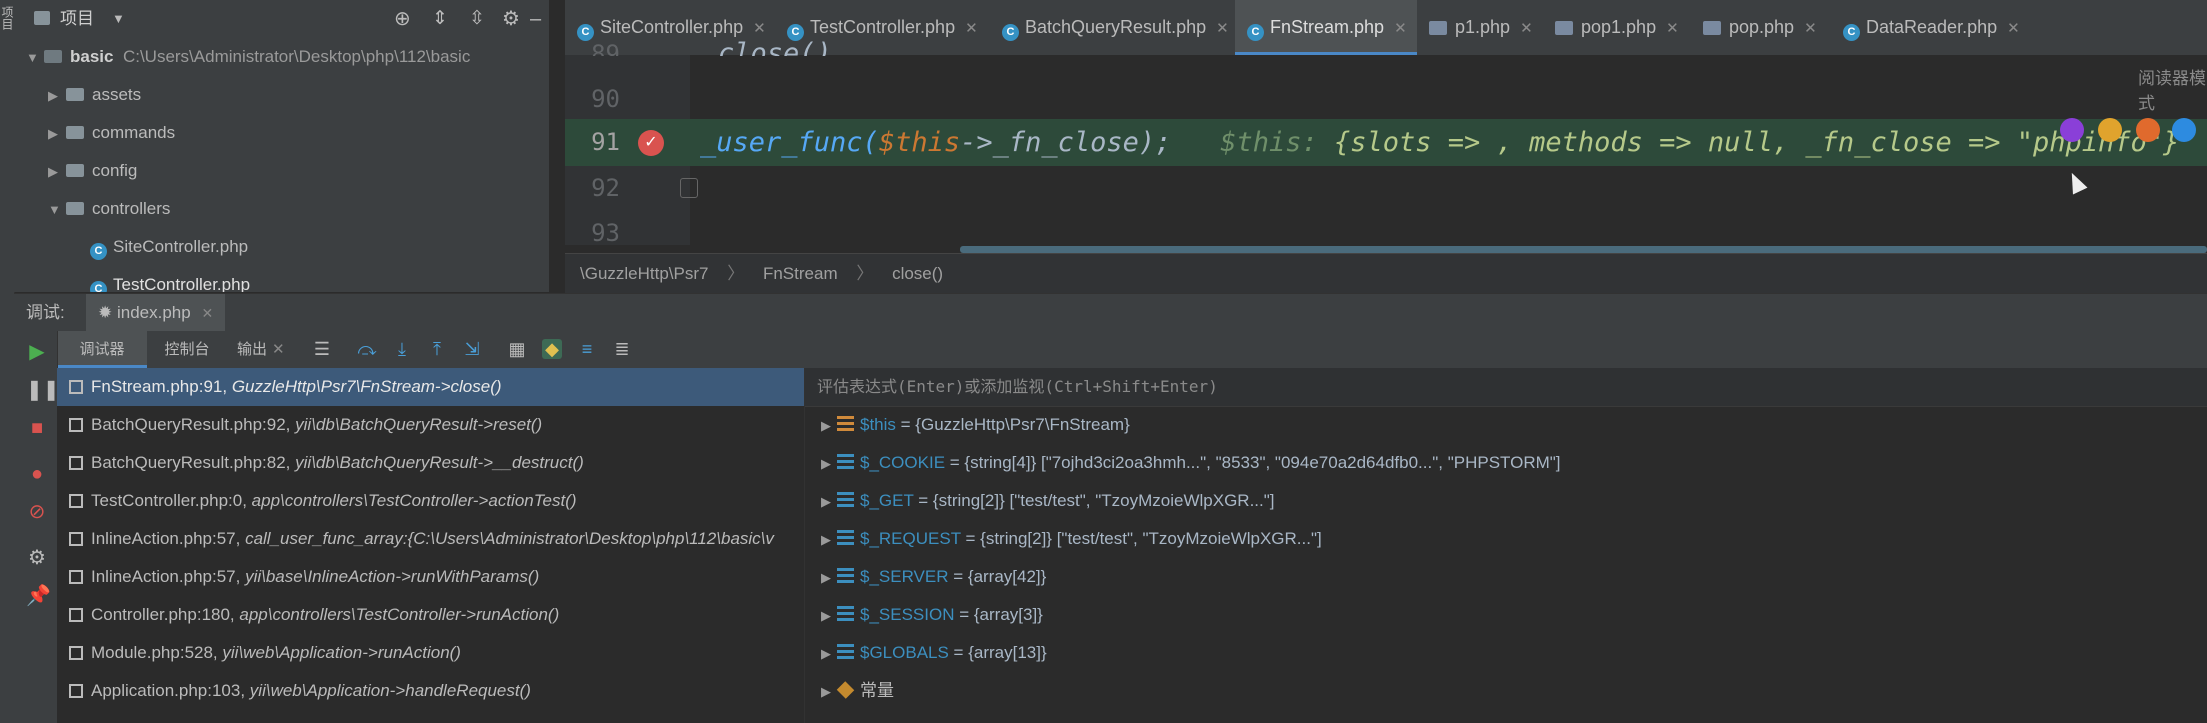  I want to click on project-tool-label: 项目, so click(7, 18).